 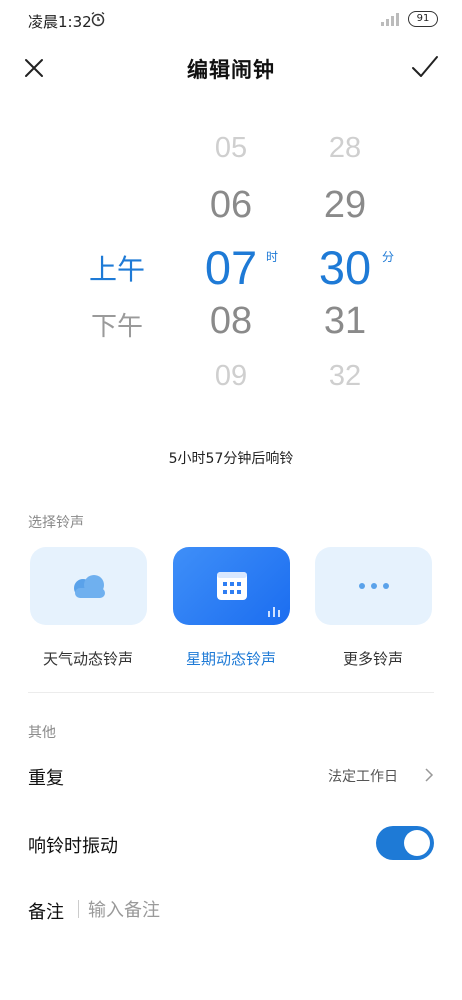 I want to click on note-separator, so click(x=78, y=909).